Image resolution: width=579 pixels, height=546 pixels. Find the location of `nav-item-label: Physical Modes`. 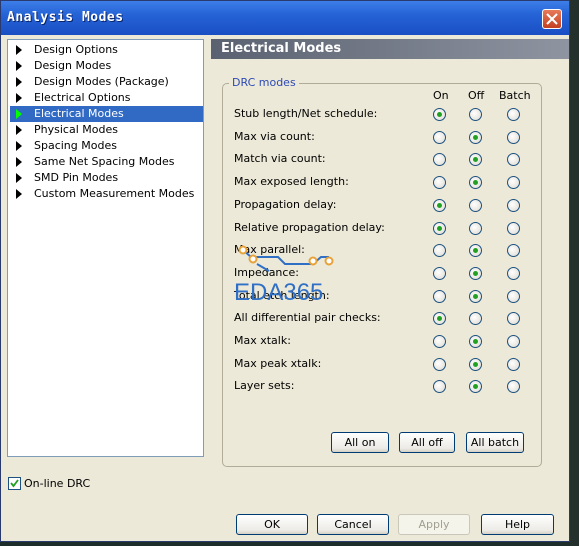

nav-item-label: Physical Modes is located at coordinates (76, 129).